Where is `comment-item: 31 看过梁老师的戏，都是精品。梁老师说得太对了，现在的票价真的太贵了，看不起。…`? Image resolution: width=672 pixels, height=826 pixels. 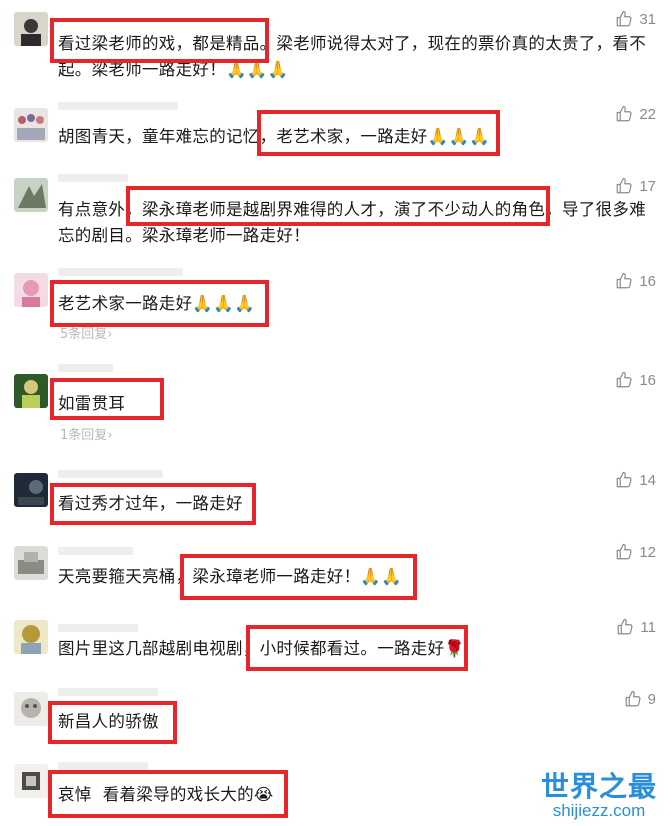 comment-item: 31 看过梁老师的戏，都是精品。梁老师说得太对了，现在的票价真的太贵了，看不起。… is located at coordinates (336, 50).